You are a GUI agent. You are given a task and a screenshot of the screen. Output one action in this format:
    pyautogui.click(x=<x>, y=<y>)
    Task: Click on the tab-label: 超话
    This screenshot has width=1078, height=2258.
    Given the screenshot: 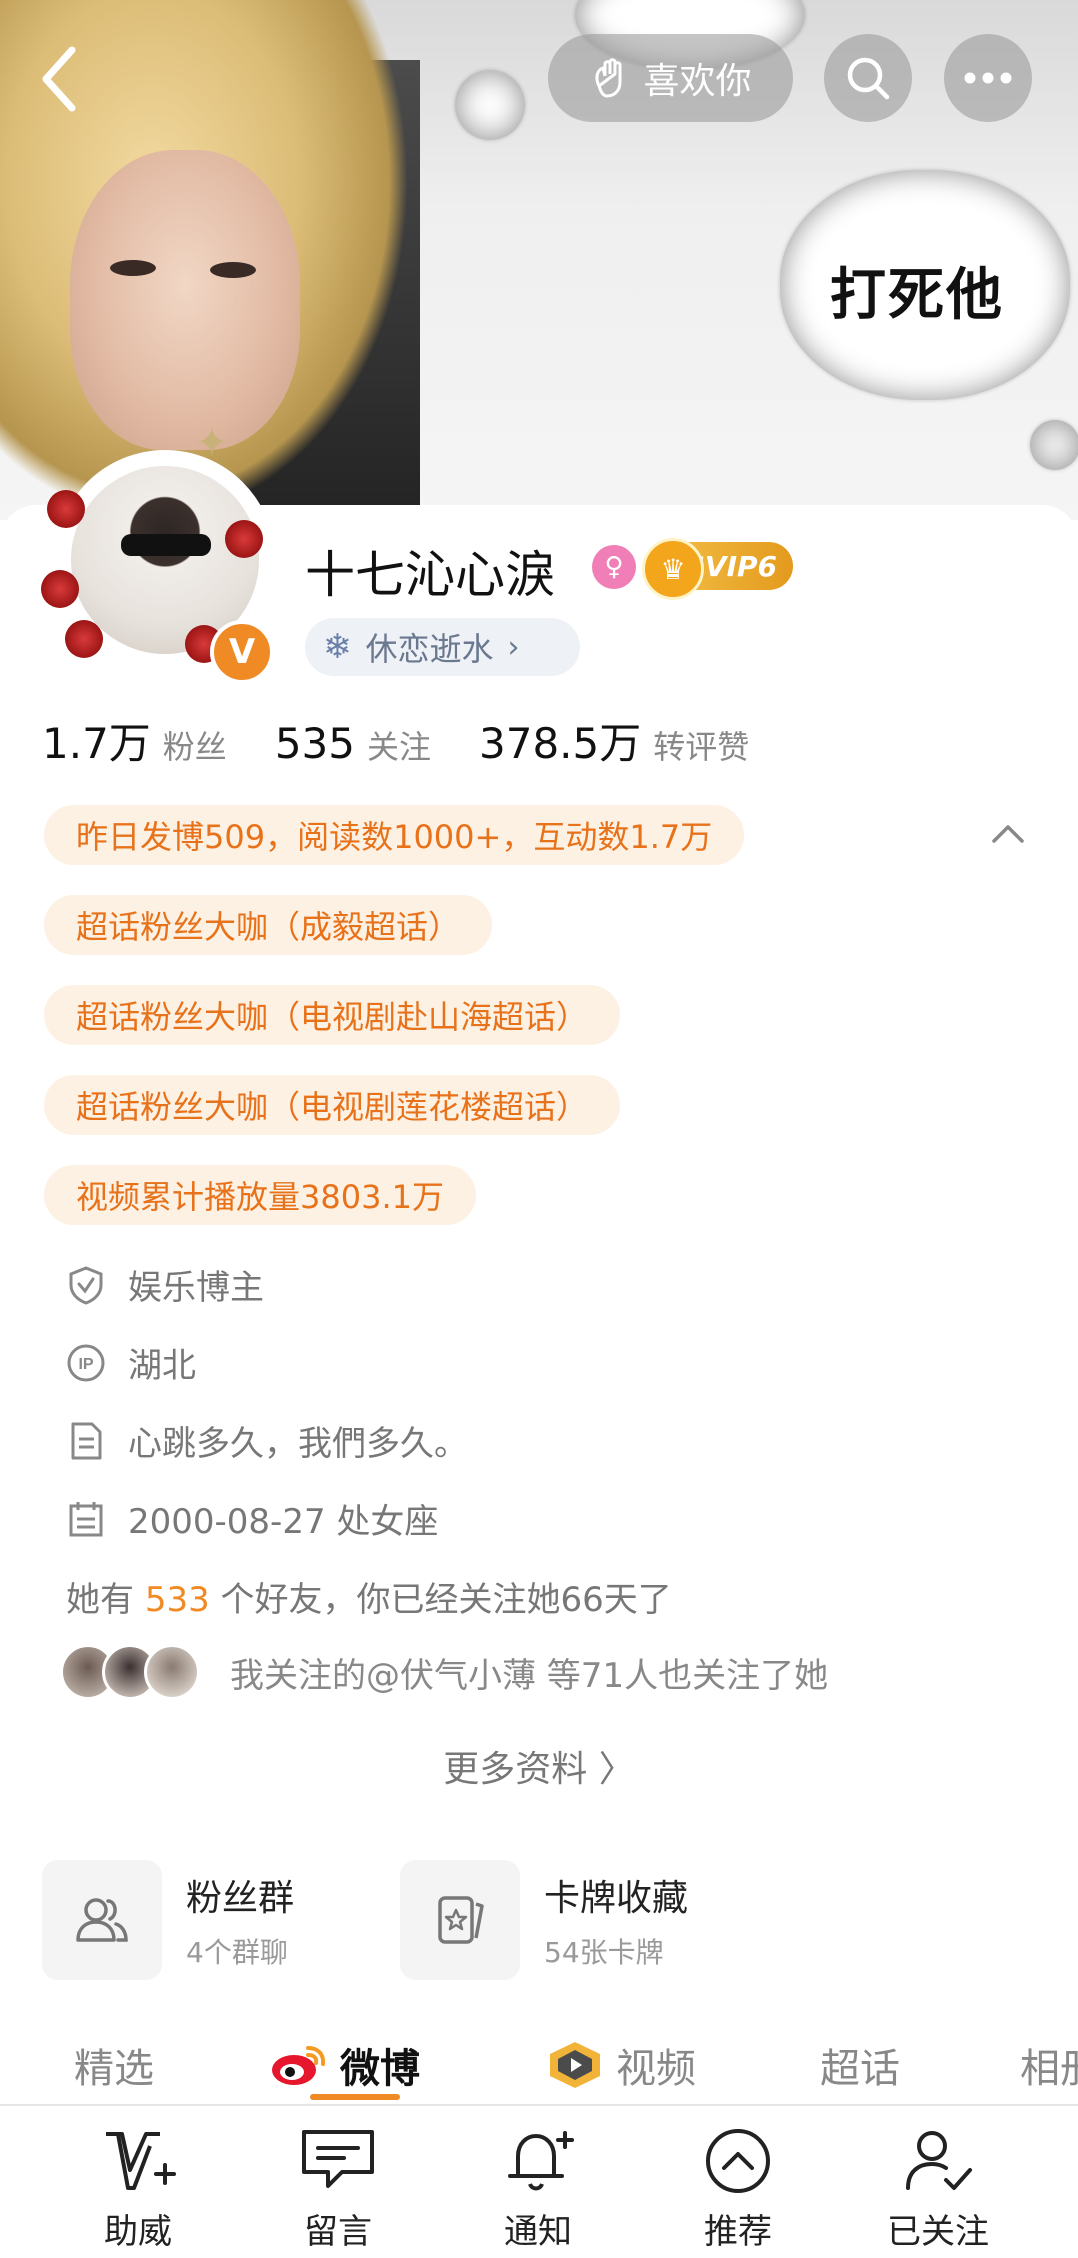 What is the action you would take?
    pyautogui.click(x=860, y=2069)
    